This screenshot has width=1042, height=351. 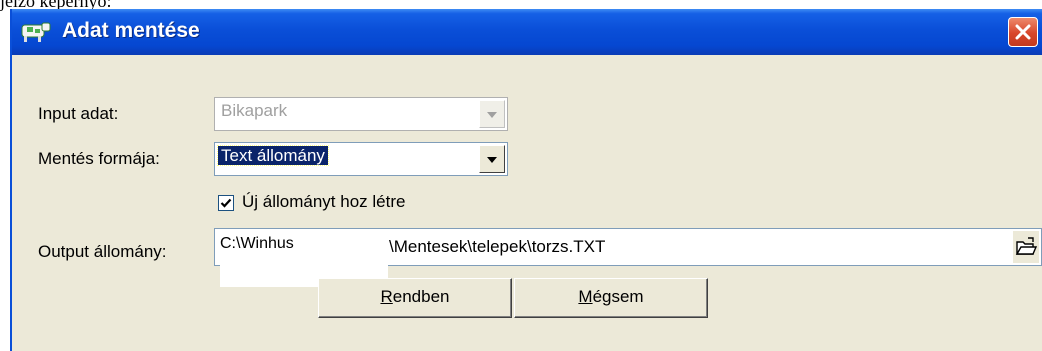 I want to click on ok-button-label: endben, so click(x=421, y=296).